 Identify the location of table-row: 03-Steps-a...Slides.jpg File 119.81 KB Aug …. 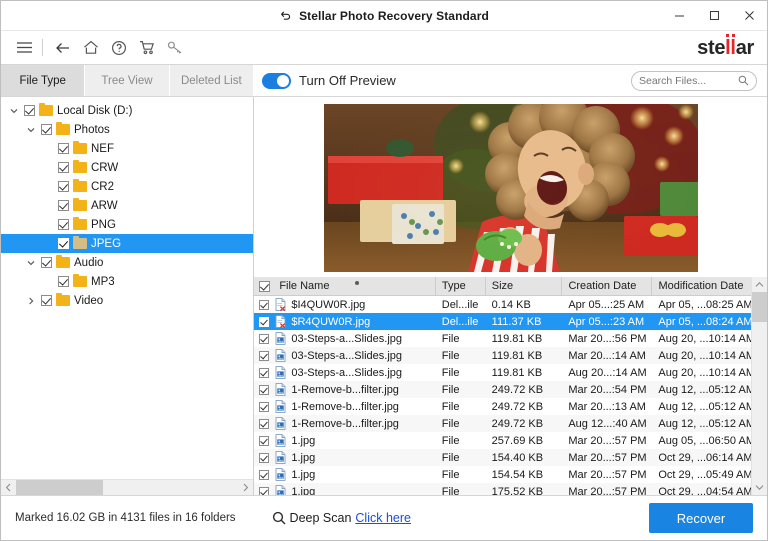
(502, 372).